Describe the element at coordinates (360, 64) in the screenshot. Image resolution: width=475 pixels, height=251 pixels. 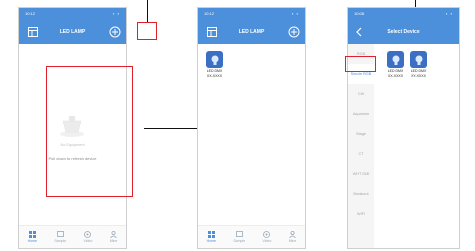
I see `highlight-category` at that location.